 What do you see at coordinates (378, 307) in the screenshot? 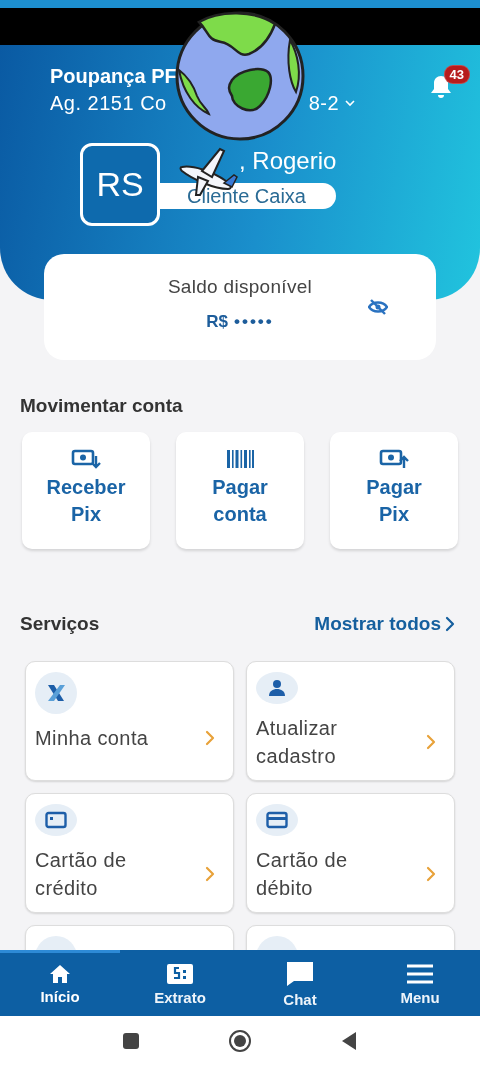
I see `eye-slash-icon` at bounding box center [378, 307].